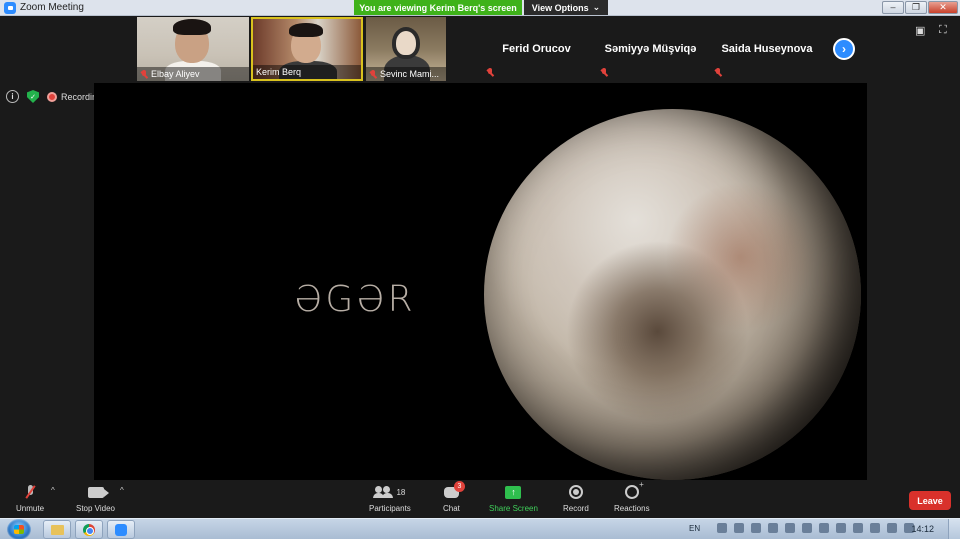 The height and width of the screenshot is (539, 960). I want to click on zoom-app-icon, so click(10, 7).